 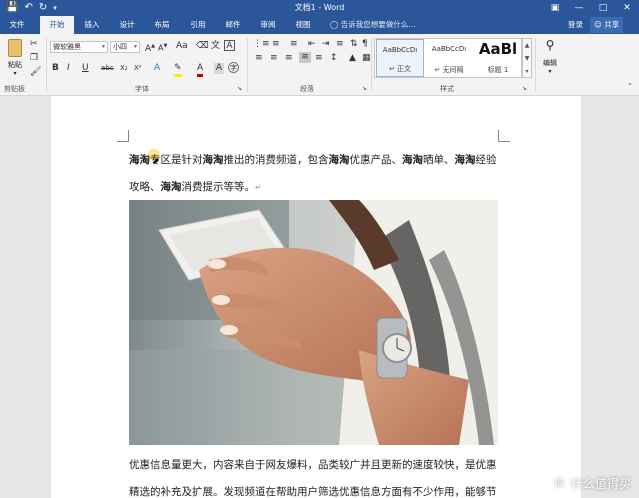 What do you see at coordinates (527, 45) in the screenshot?
I see `chevron-up-icon: ▲` at bounding box center [527, 45].